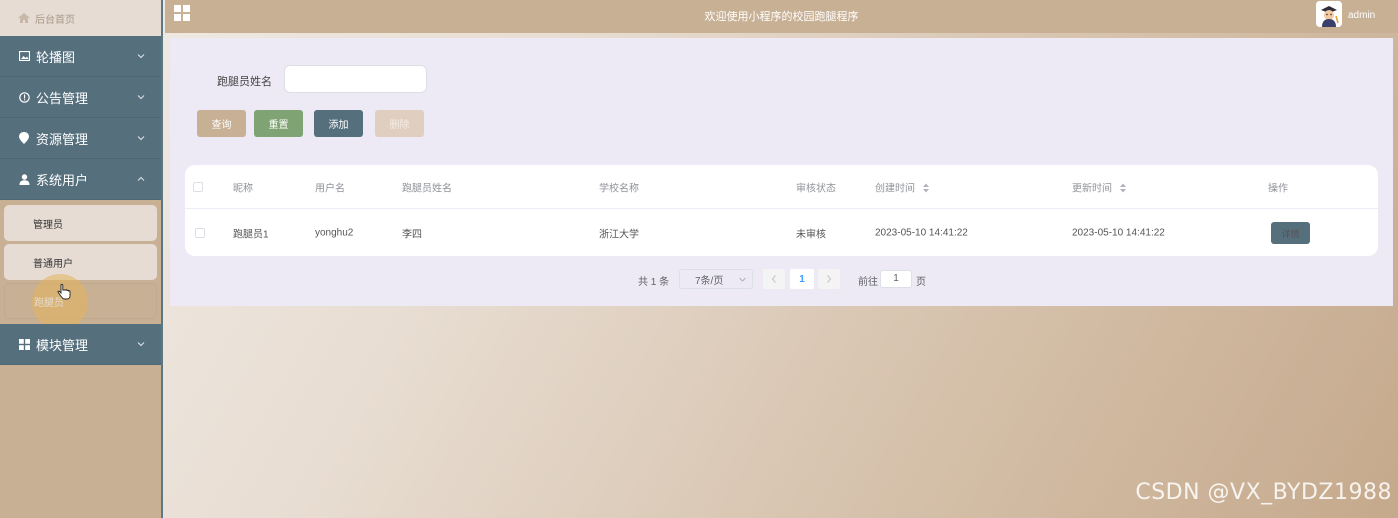 The image size is (1398, 518). I want to click on table-header: 昵称 用户名 跑腿员姓名 学校名称 审核状态 创建时间 更新时间 操作, so click(781, 187).